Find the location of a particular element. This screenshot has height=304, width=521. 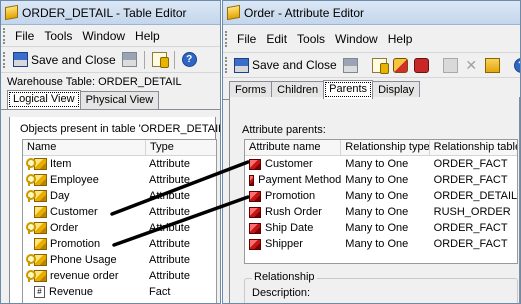

row-relationship-table: ORDER_DETAIL is located at coordinates (475, 196).